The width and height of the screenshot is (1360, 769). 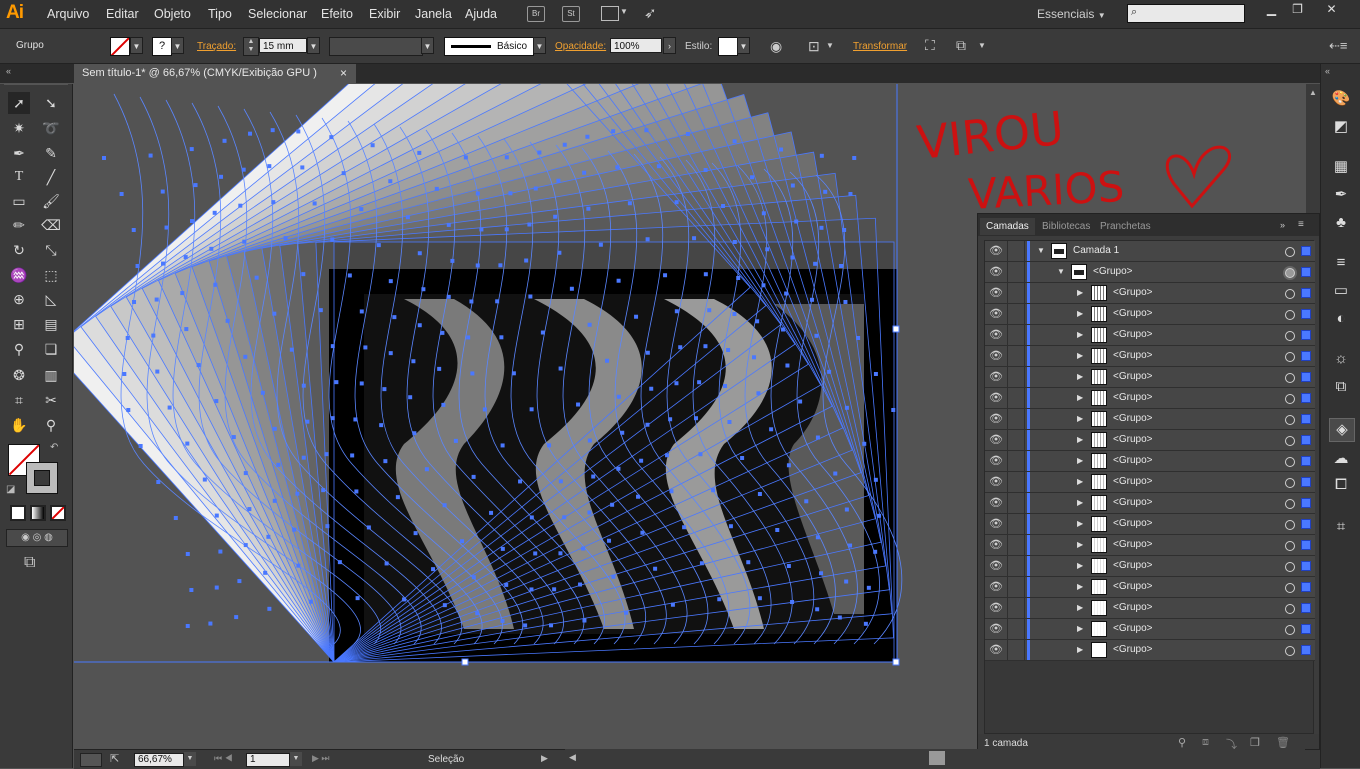 What do you see at coordinates (1290, 399) in the screenshot?
I see `target-icon` at bounding box center [1290, 399].